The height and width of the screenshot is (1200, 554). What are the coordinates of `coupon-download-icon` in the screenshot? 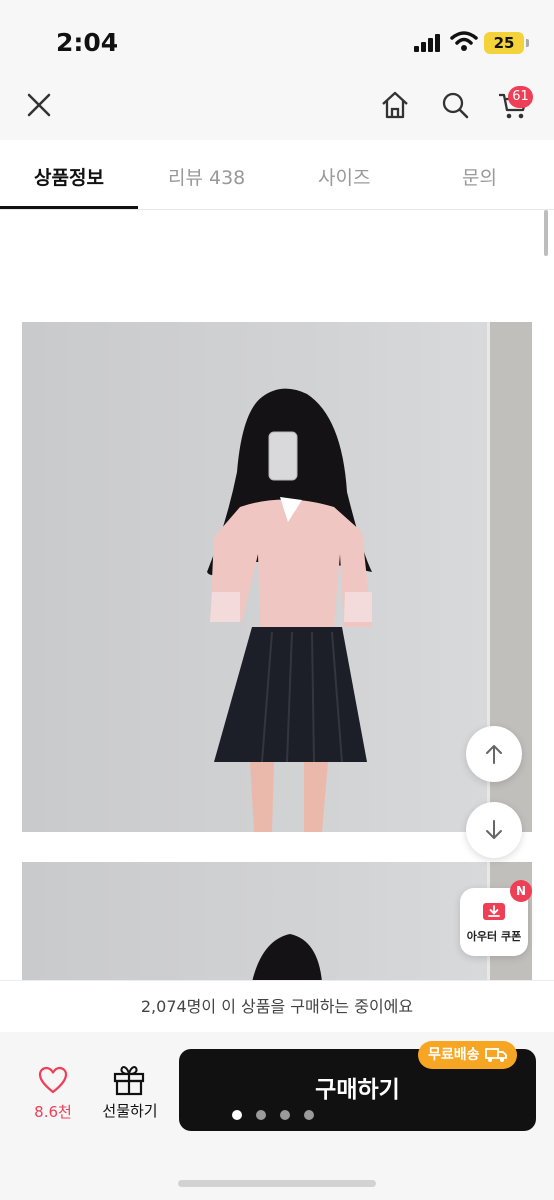 It's located at (494, 911).